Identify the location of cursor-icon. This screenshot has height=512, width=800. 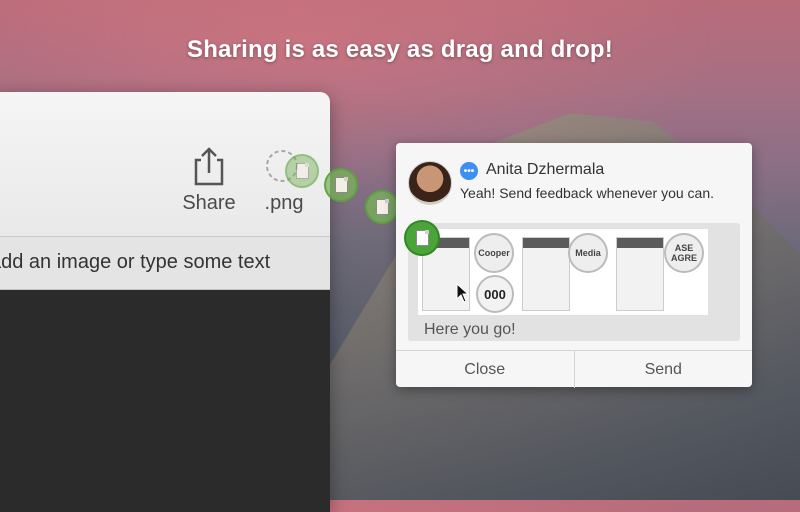
(463, 295).